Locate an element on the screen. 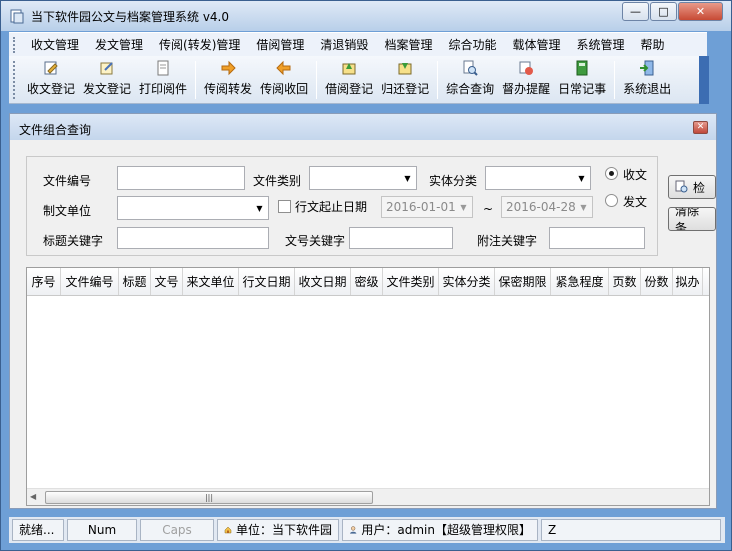  clear-button: 清除条 is located at coordinates (692, 219).